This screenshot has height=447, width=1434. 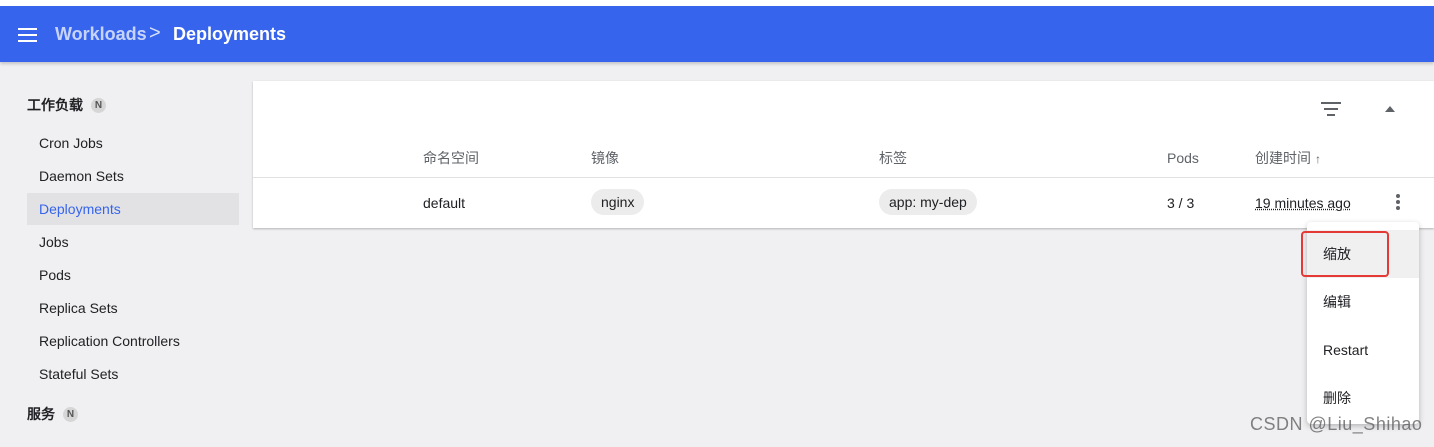 What do you see at coordinates (1363, 350) in the screenshot?
I see `menu-item-restart: Restart` at bounding box center [1363, 350].